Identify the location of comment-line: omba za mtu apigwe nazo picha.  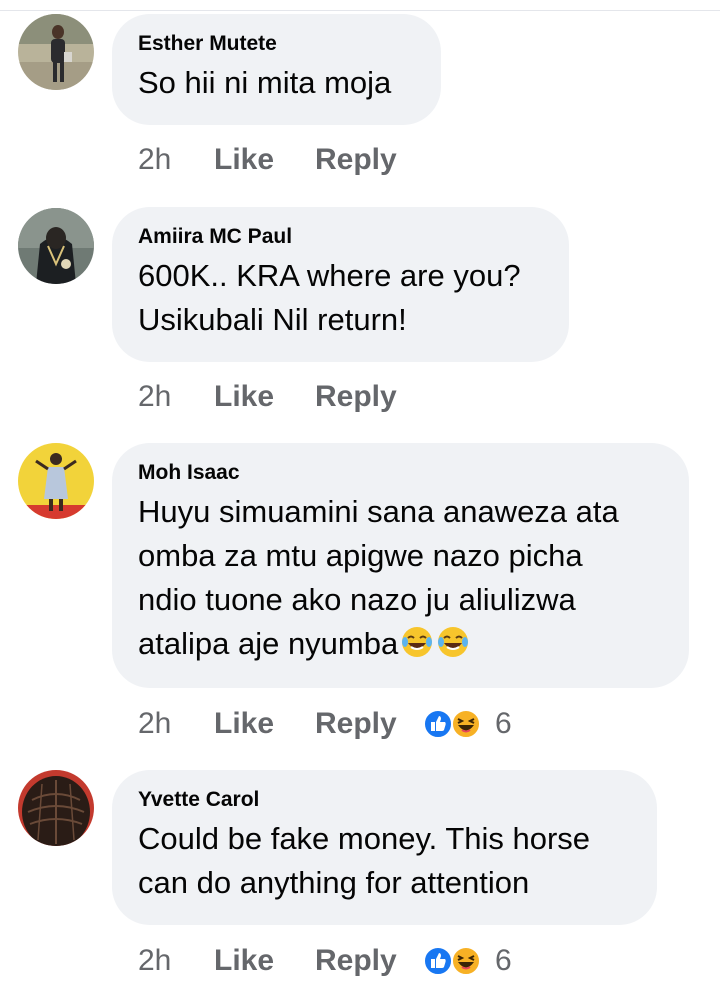
(360, 555).